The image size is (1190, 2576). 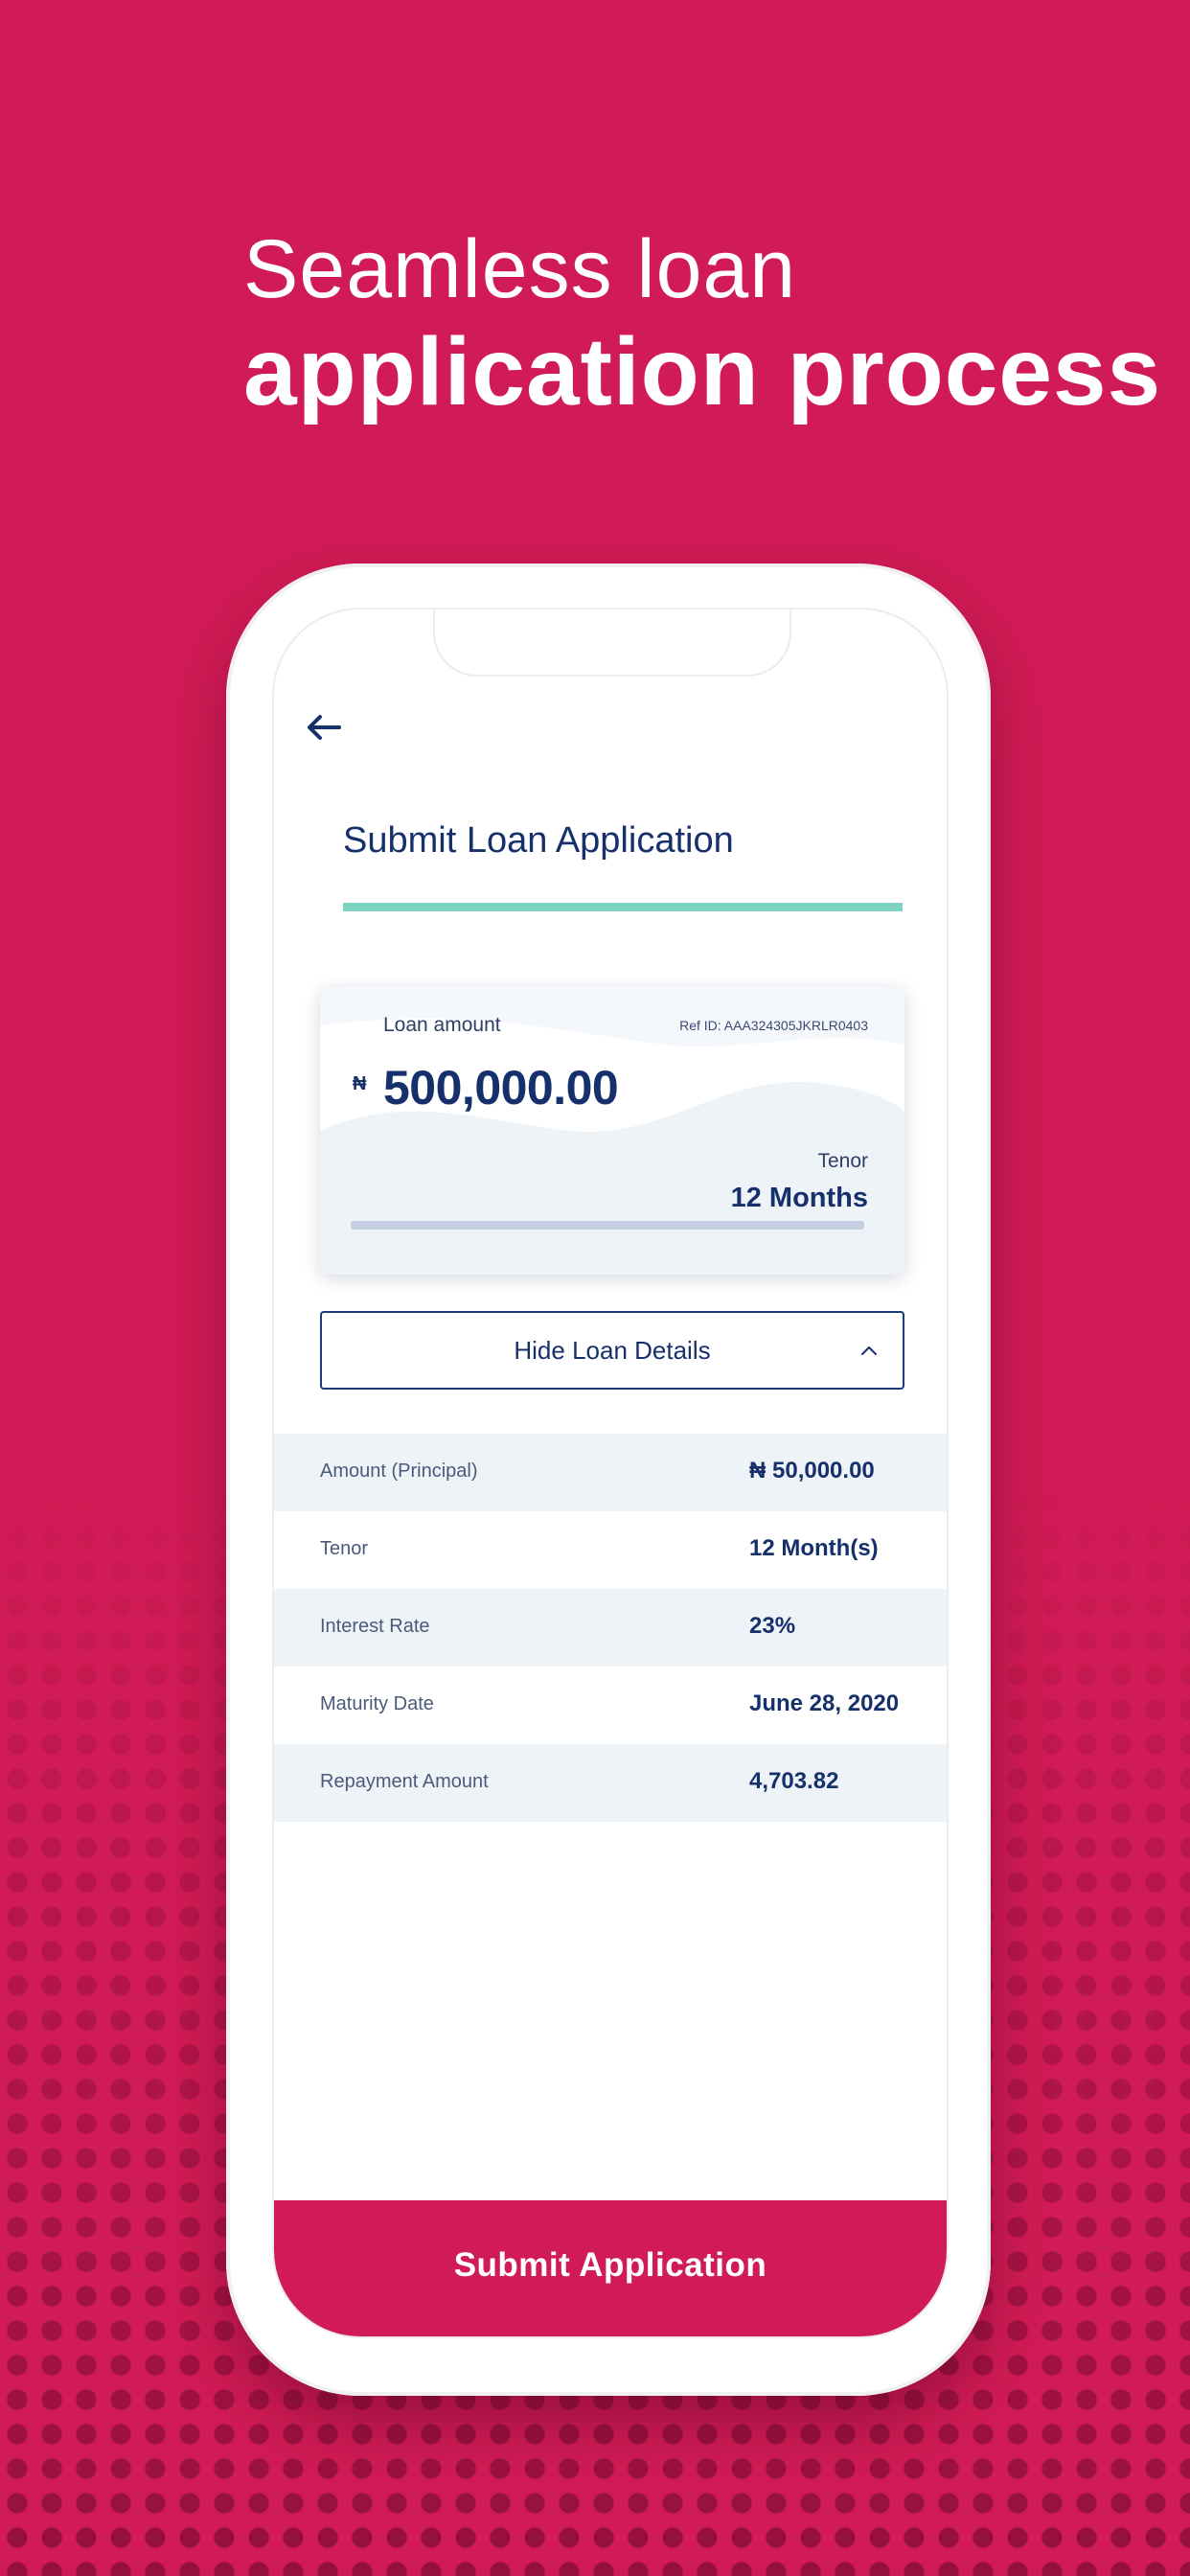 I want to click on reference-id: Ref ID: AAA324305JKRLR0403, so click(x=774, y=1025).